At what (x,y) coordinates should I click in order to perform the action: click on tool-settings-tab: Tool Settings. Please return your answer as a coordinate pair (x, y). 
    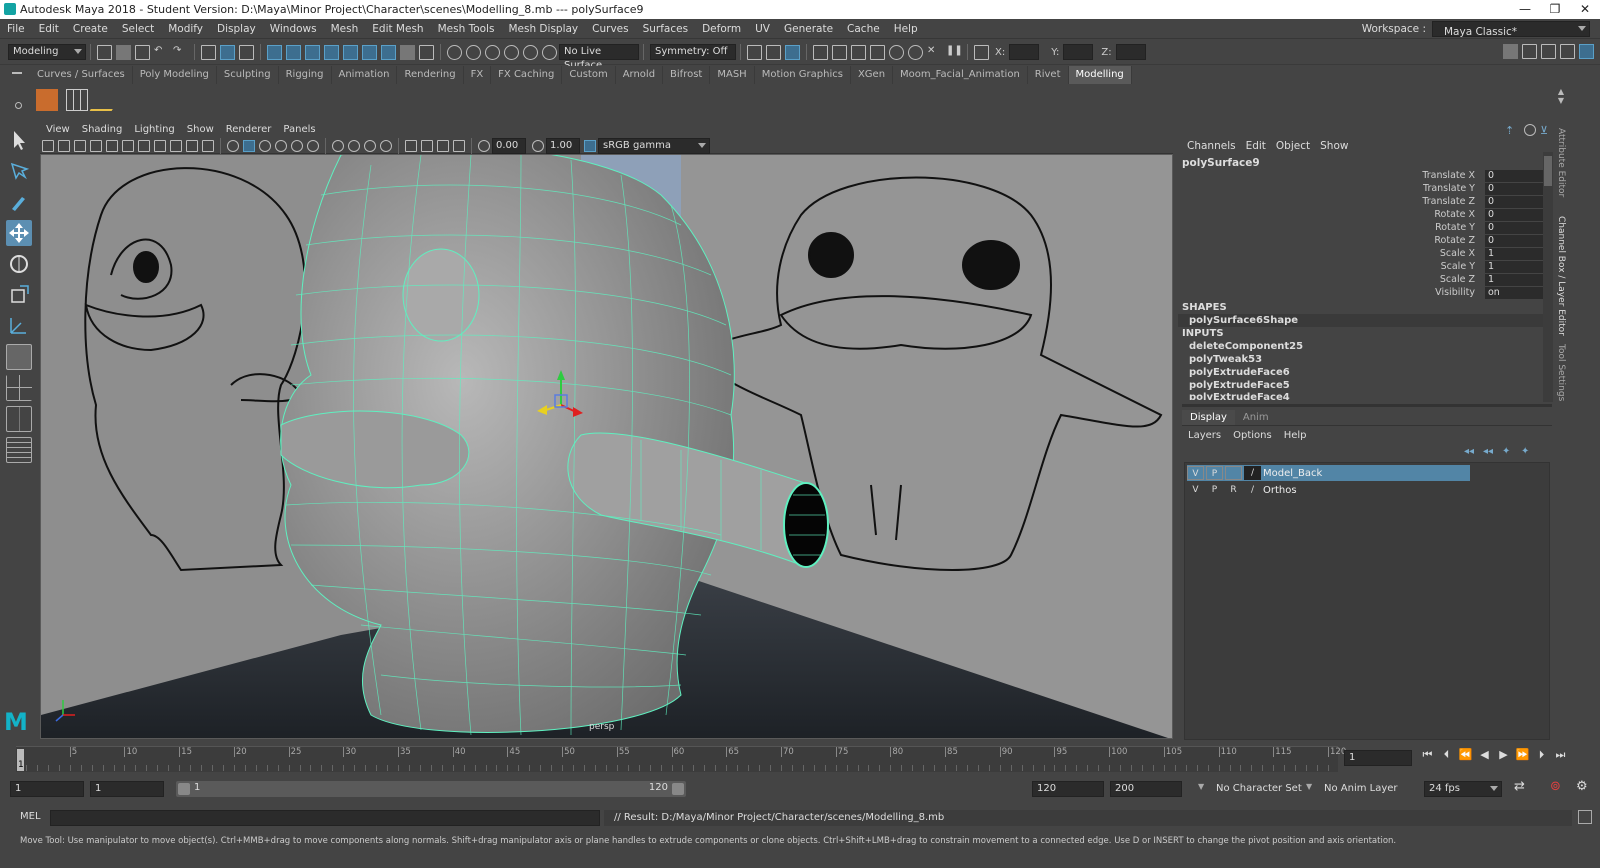
    Looking at the image, I should click on (1561, 372).